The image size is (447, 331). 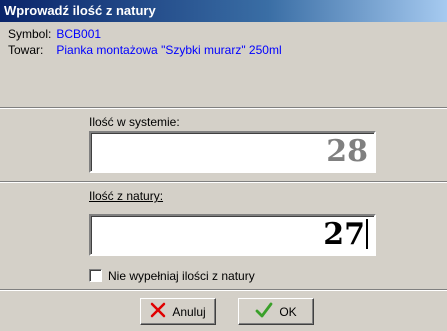 I want to click on checkbox-box, so click(x=95, y=275).